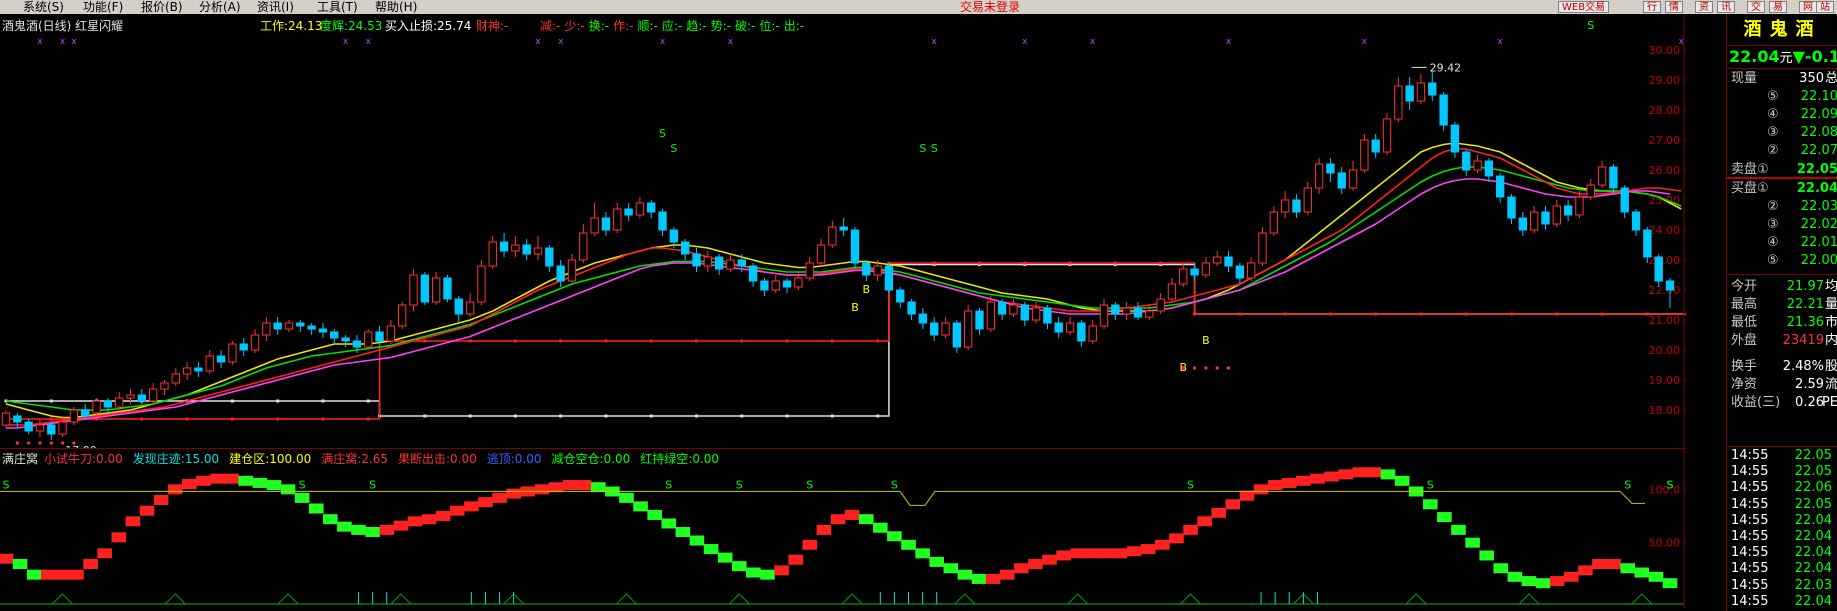 This screenshot has width=1837, height=611. What do you see at coordinates (1782, 79) in the screenshot?
I see `volume-row: 现量 350 总` at bounding box center [1782, 79].